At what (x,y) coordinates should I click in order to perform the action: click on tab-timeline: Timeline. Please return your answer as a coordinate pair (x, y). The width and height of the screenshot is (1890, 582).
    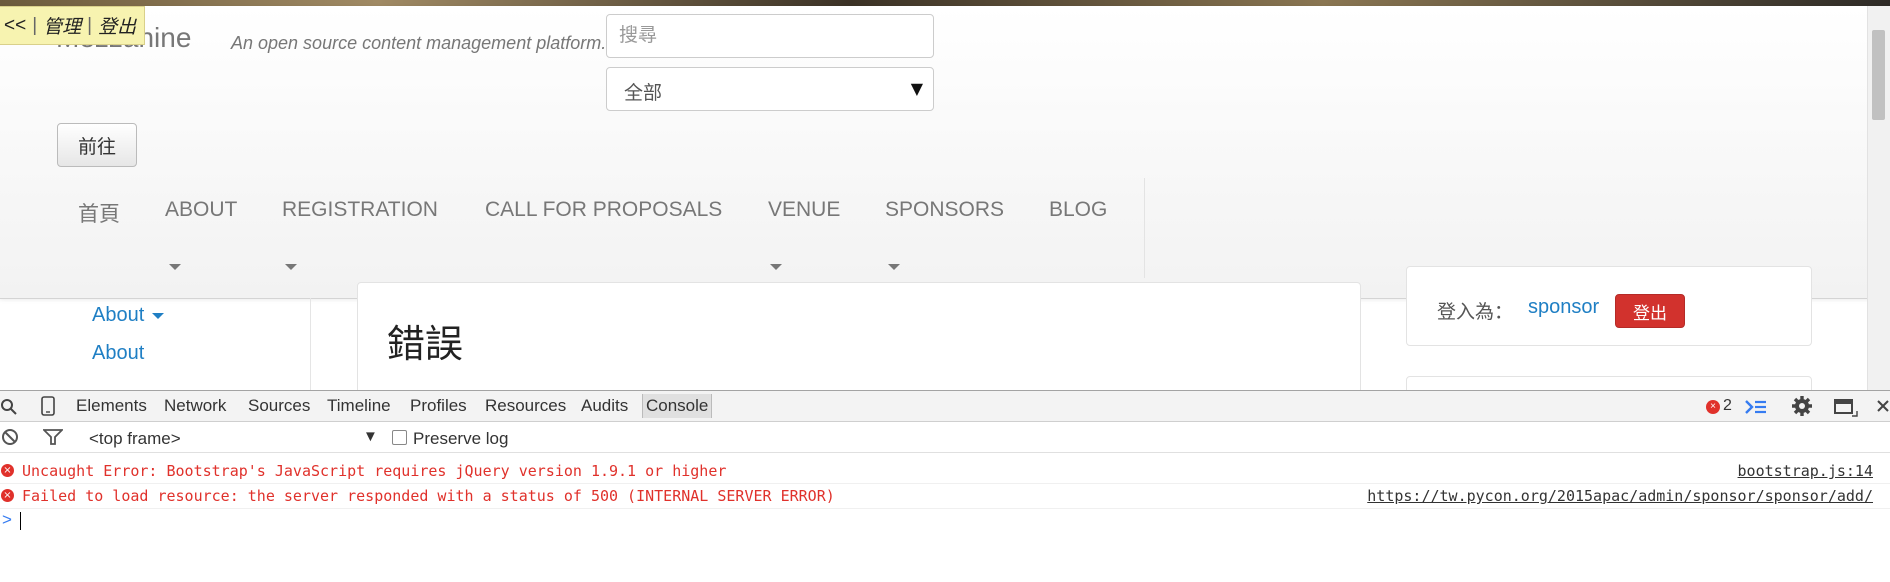
    Looking at the image, I should click on (359, 406).